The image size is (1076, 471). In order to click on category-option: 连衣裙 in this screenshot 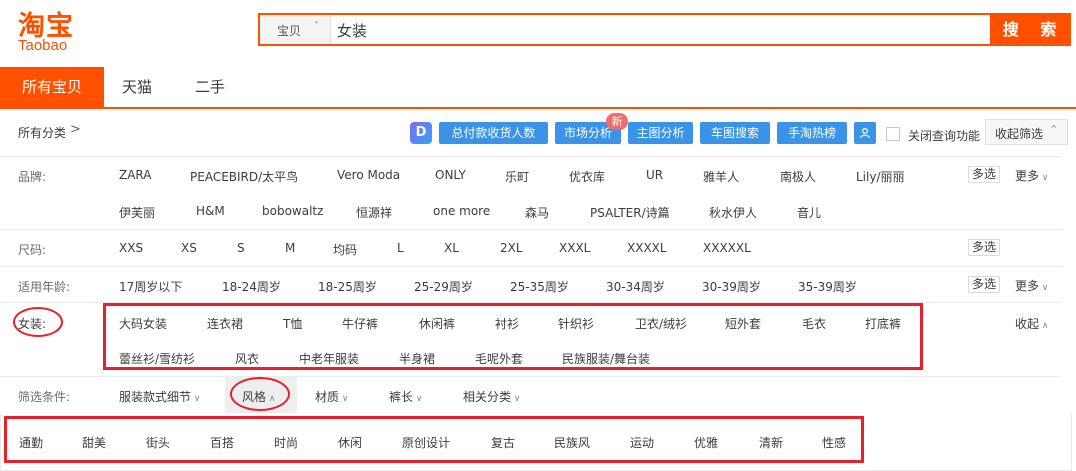, I will do `click(225, 323)`.